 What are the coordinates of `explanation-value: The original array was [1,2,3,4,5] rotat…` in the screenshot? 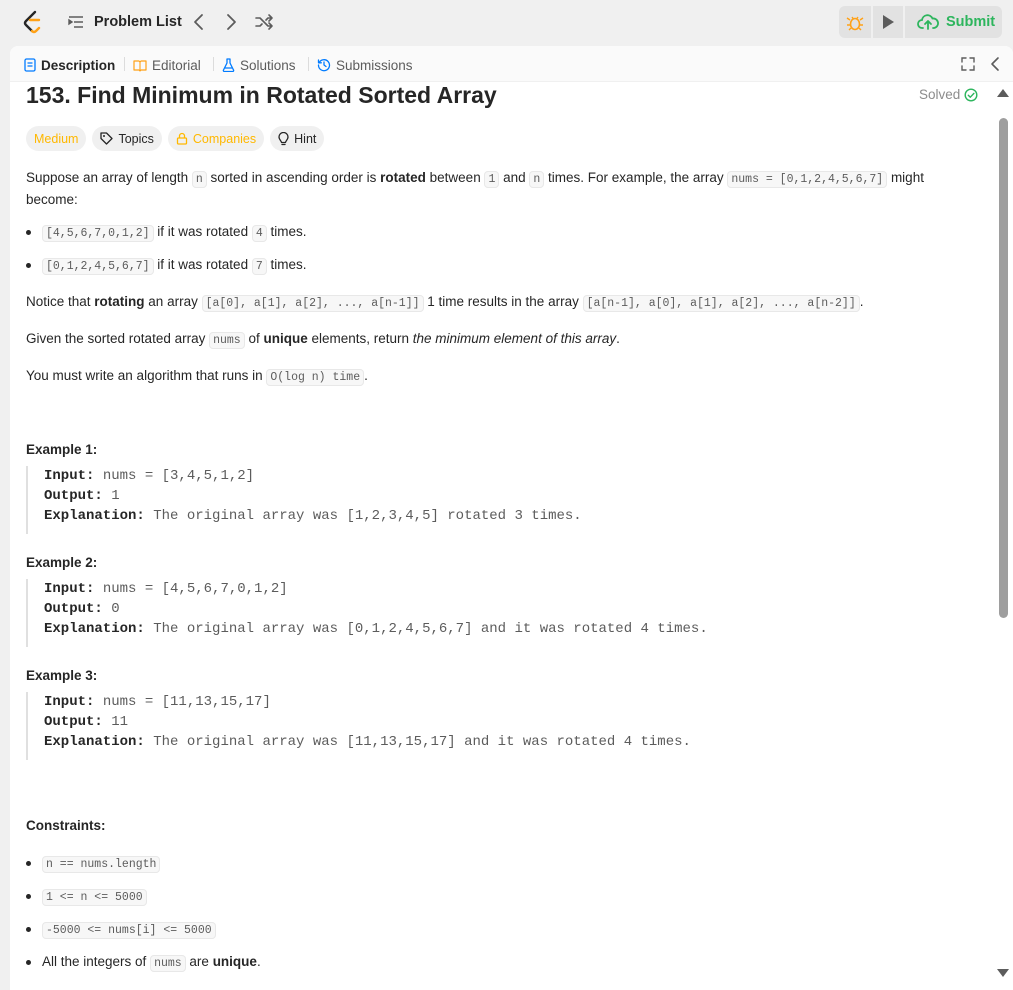 It's located at (363, 516).